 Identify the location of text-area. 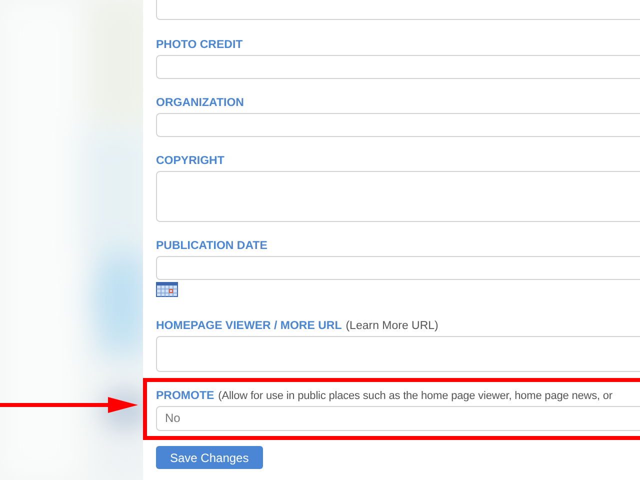
(398, 196).